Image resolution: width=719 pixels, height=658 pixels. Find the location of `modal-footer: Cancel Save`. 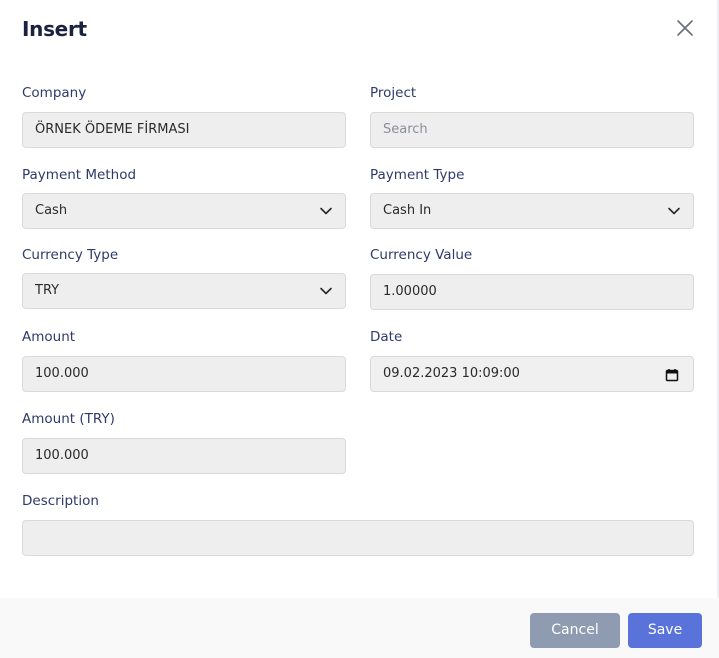

modal-footer: Cancel Save is located at coordinates (359, 628).